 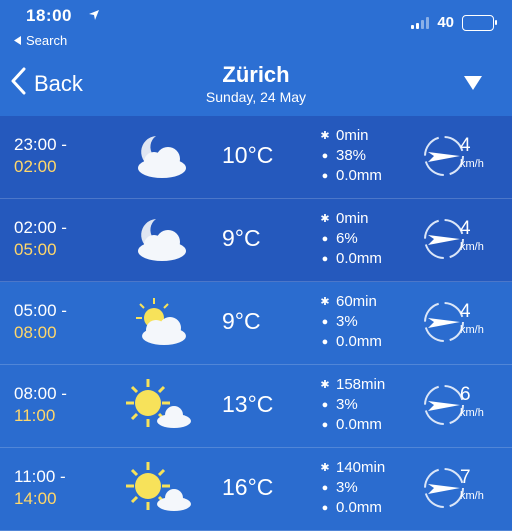 What do you see at coordinates (94, 17) in the screenshot?
I see `location-arrow-icon` at bounding box center [94, 17].